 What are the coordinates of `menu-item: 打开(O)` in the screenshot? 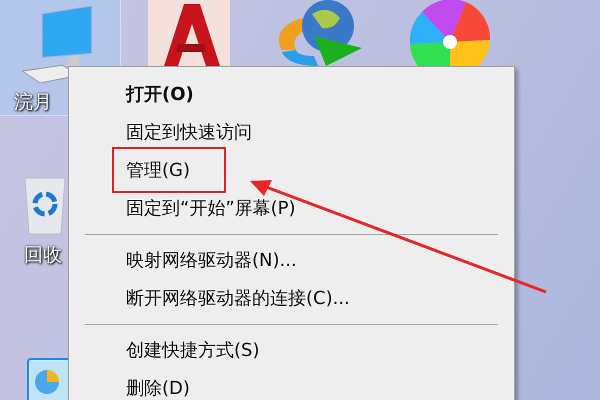 It's located at (291, 94).